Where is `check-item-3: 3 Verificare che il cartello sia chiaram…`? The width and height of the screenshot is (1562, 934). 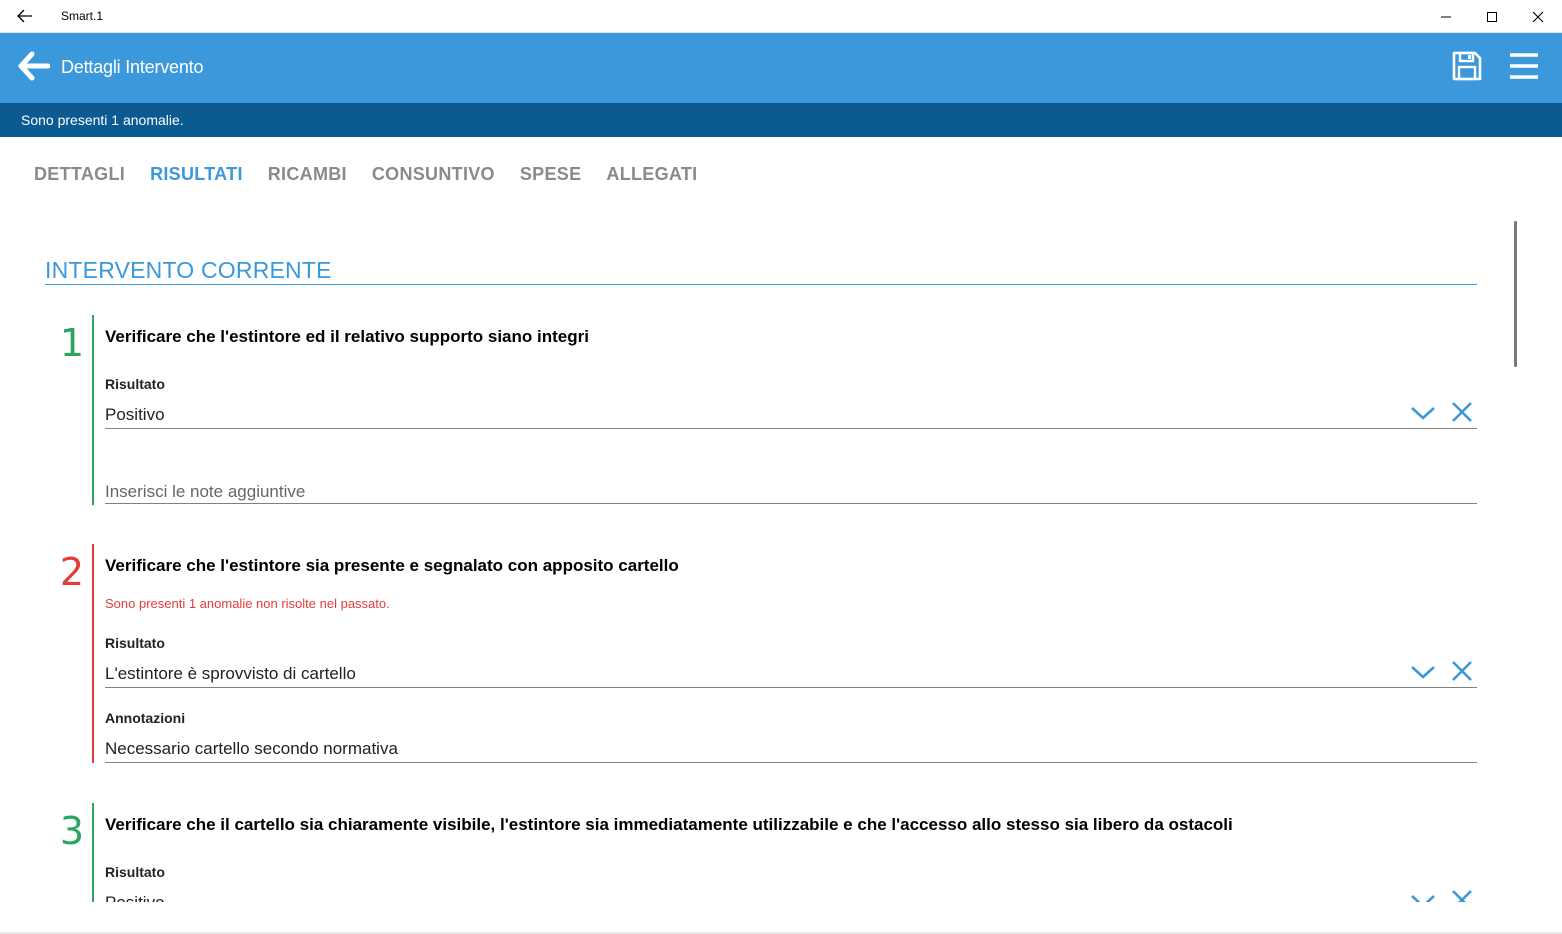
check-item-3: 3 Verificare che il cartello sia chiaram… is located at coordinates (766, 852).